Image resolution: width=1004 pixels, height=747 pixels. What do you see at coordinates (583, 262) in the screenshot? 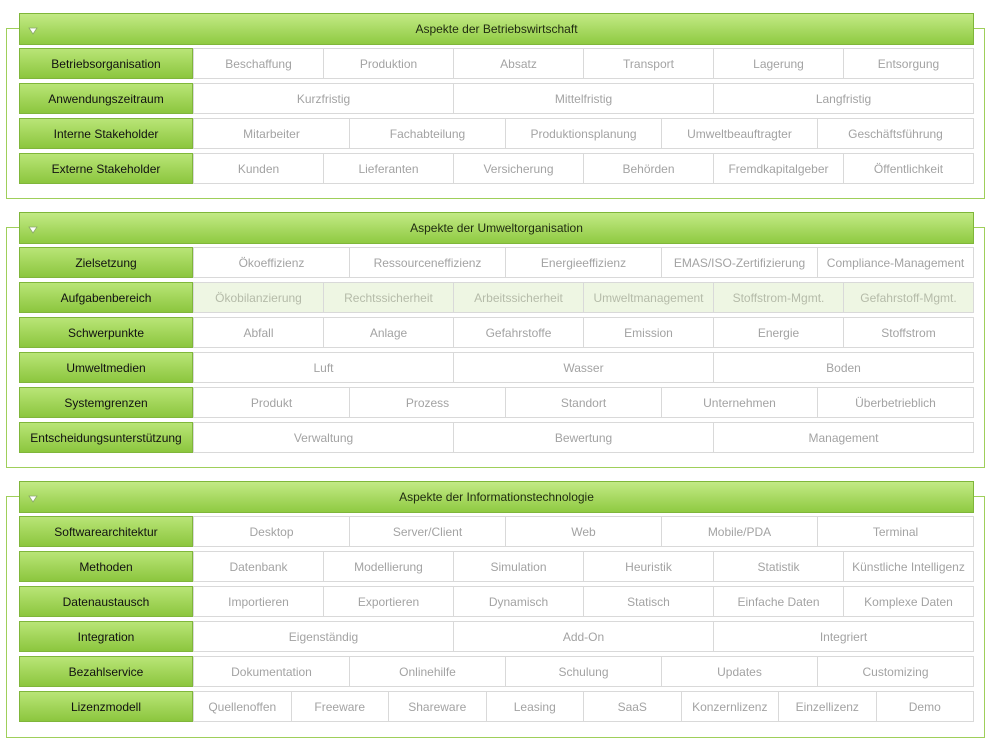
I see `option-energieeffizienz: Energieeffizienz` at bounding box center [583, 262].